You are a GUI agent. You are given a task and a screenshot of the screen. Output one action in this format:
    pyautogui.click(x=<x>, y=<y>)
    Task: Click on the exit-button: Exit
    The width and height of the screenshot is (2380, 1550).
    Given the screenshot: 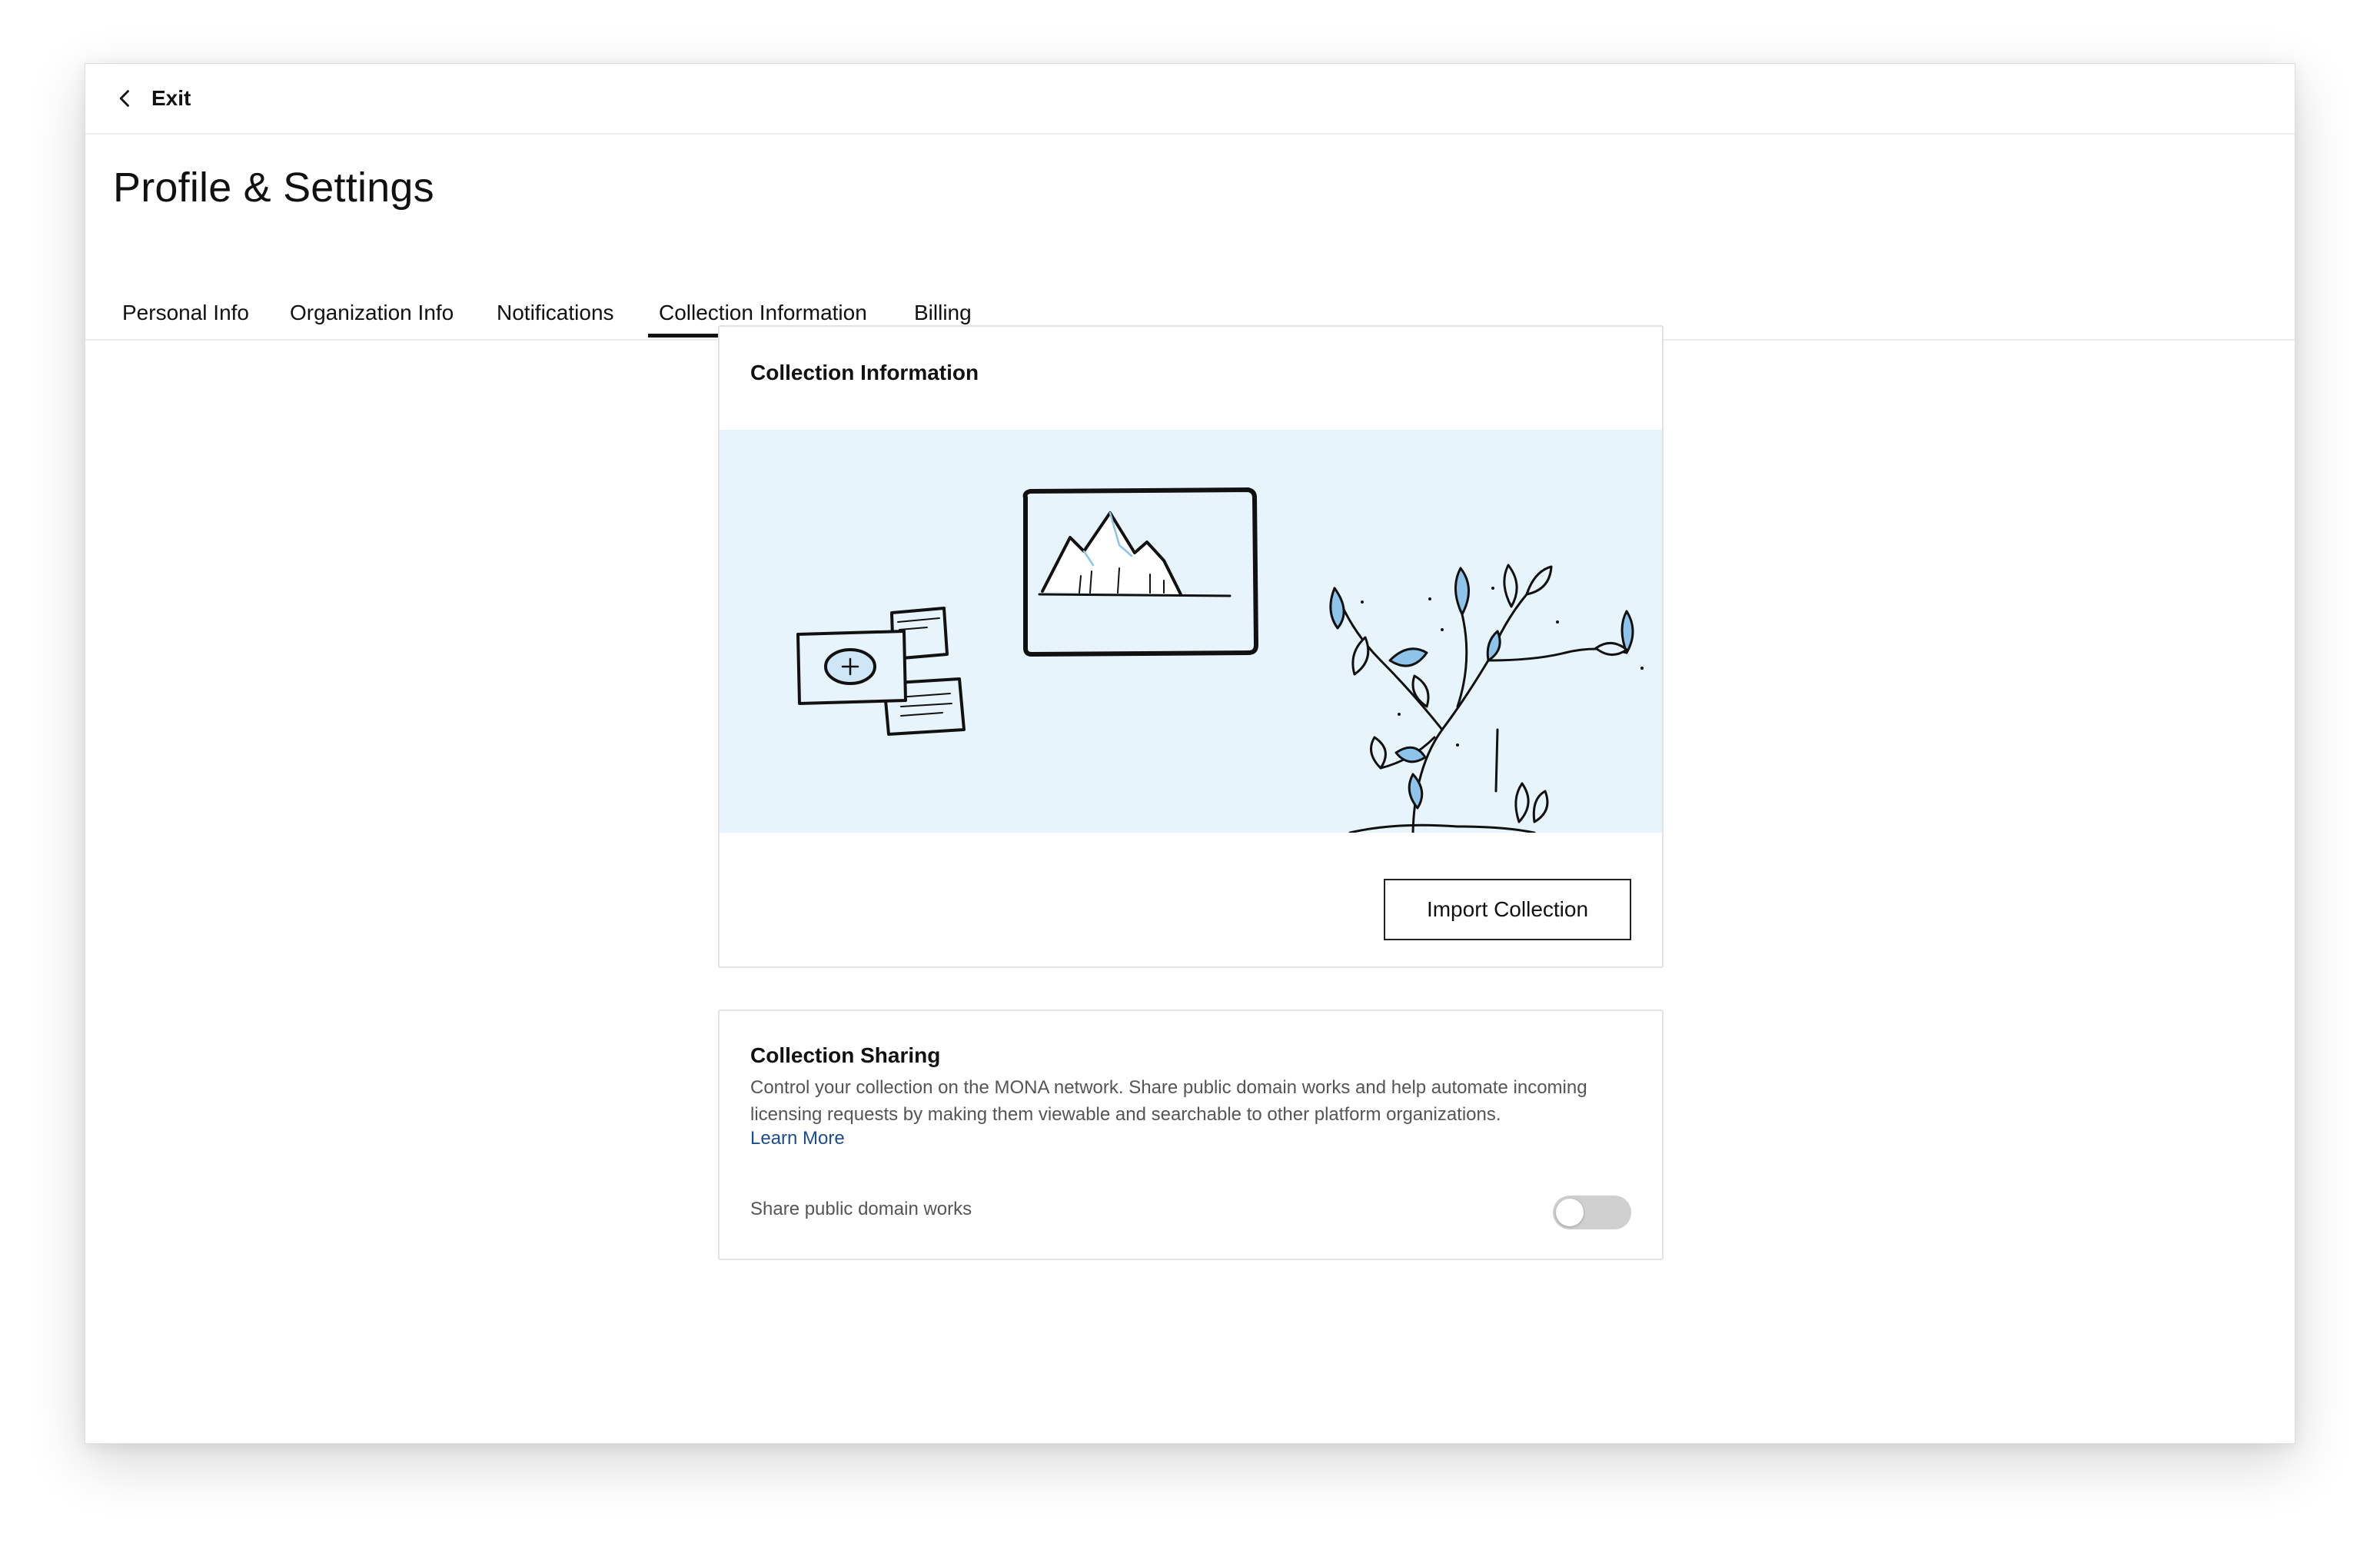 What is the action you would take?
    pyautogui.click(x=152, y=98)
    